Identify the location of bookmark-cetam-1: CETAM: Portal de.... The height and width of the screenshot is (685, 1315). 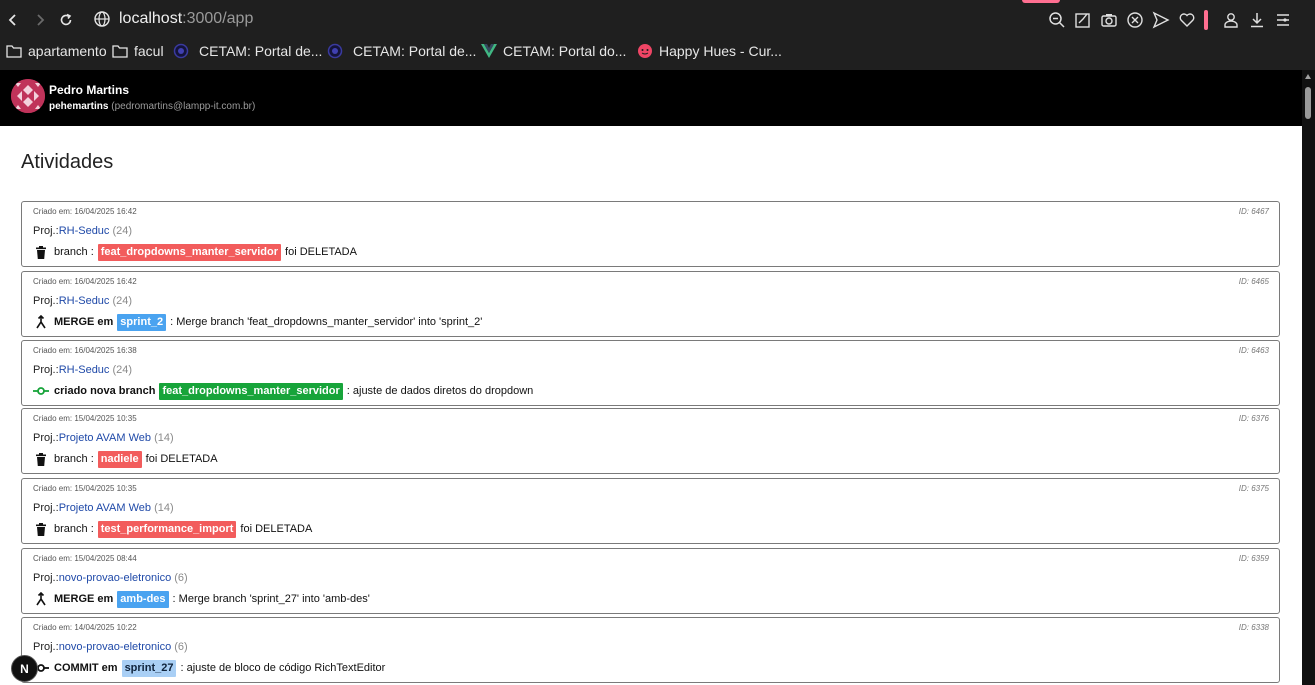
(247, 51).